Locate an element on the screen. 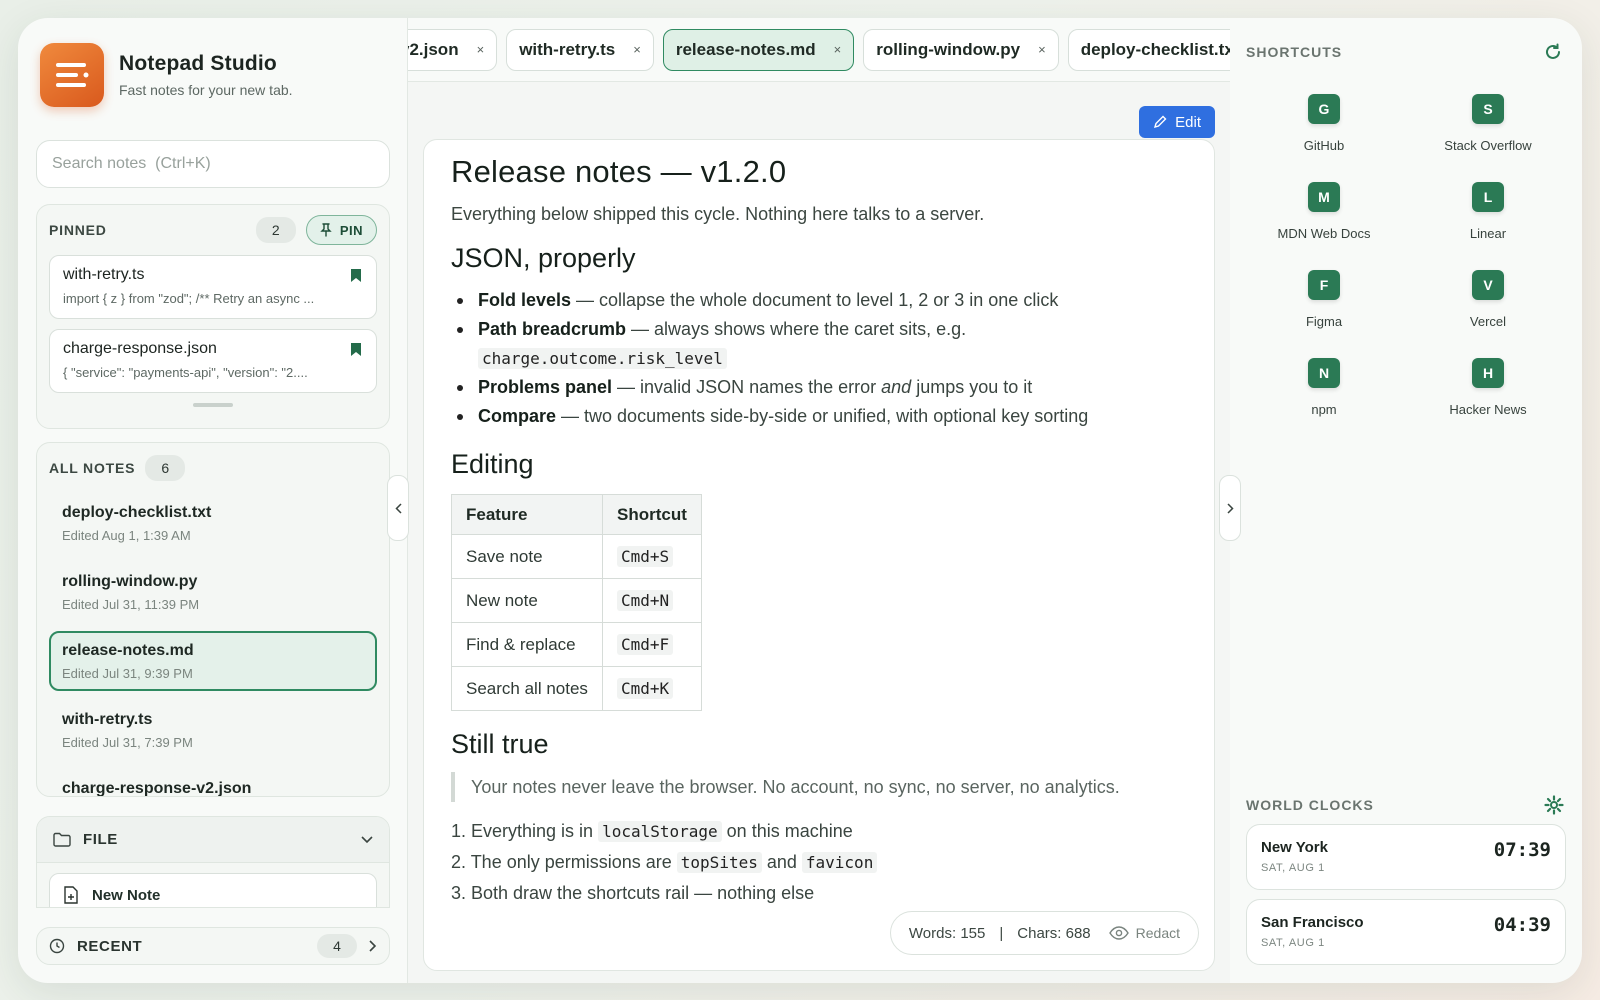 The image size is (1600, 1000). app-subtitle: Fast notes for your new tab. is located at coordinates (206, 89).